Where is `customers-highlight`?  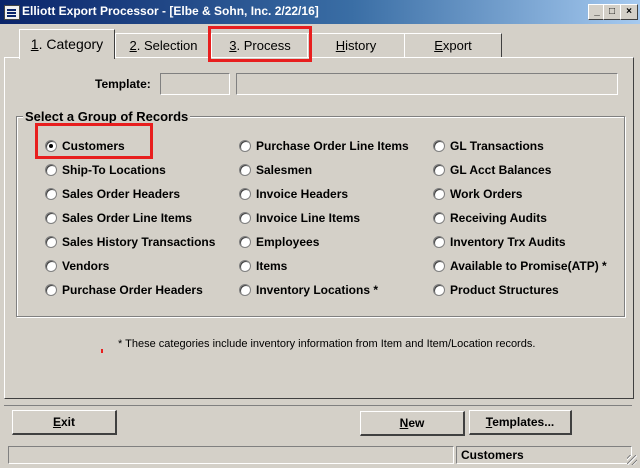
customers-highlight is located at coordinates (94, 141).